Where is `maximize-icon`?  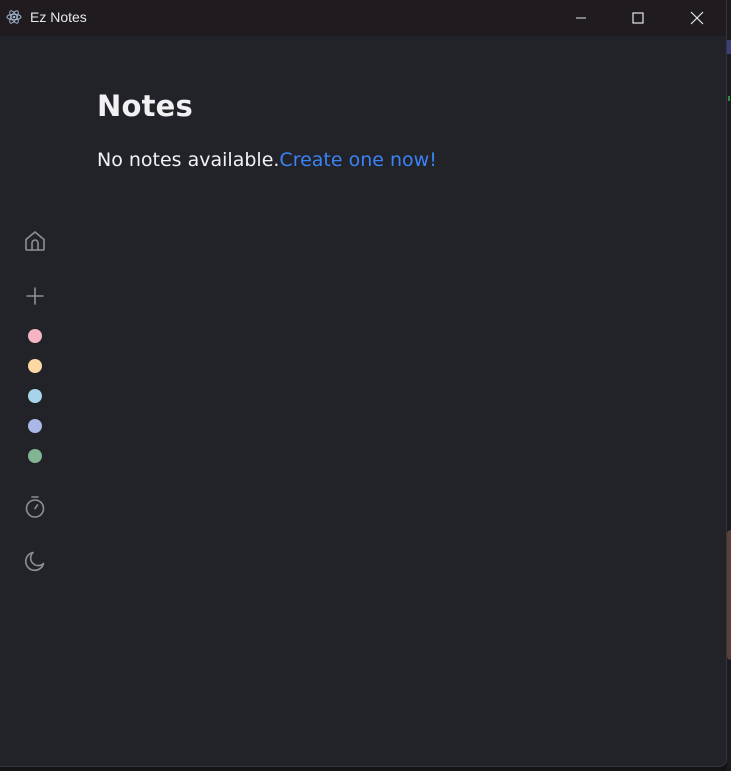 maximize-icon is located at coordinates (638, 18).